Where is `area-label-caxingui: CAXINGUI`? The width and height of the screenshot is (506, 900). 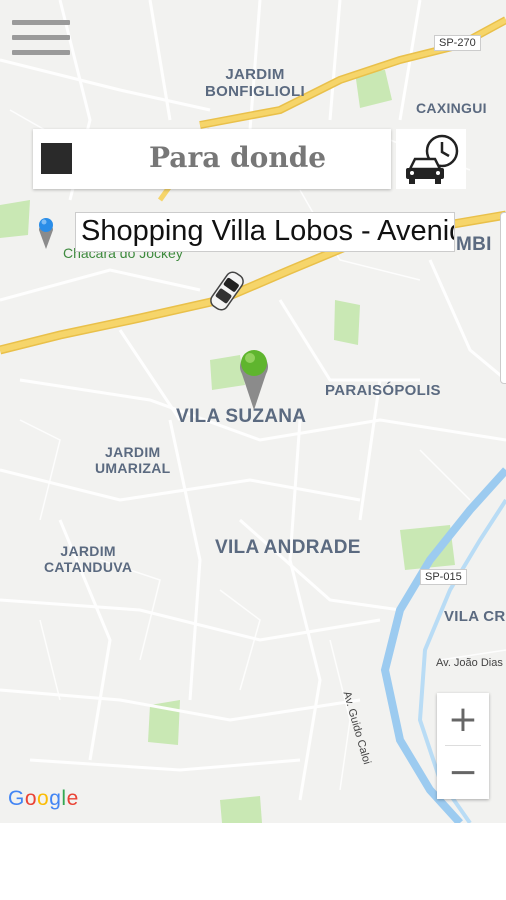
area-label-caxingui: CAXINGUI is located at coordinates (451, 108).